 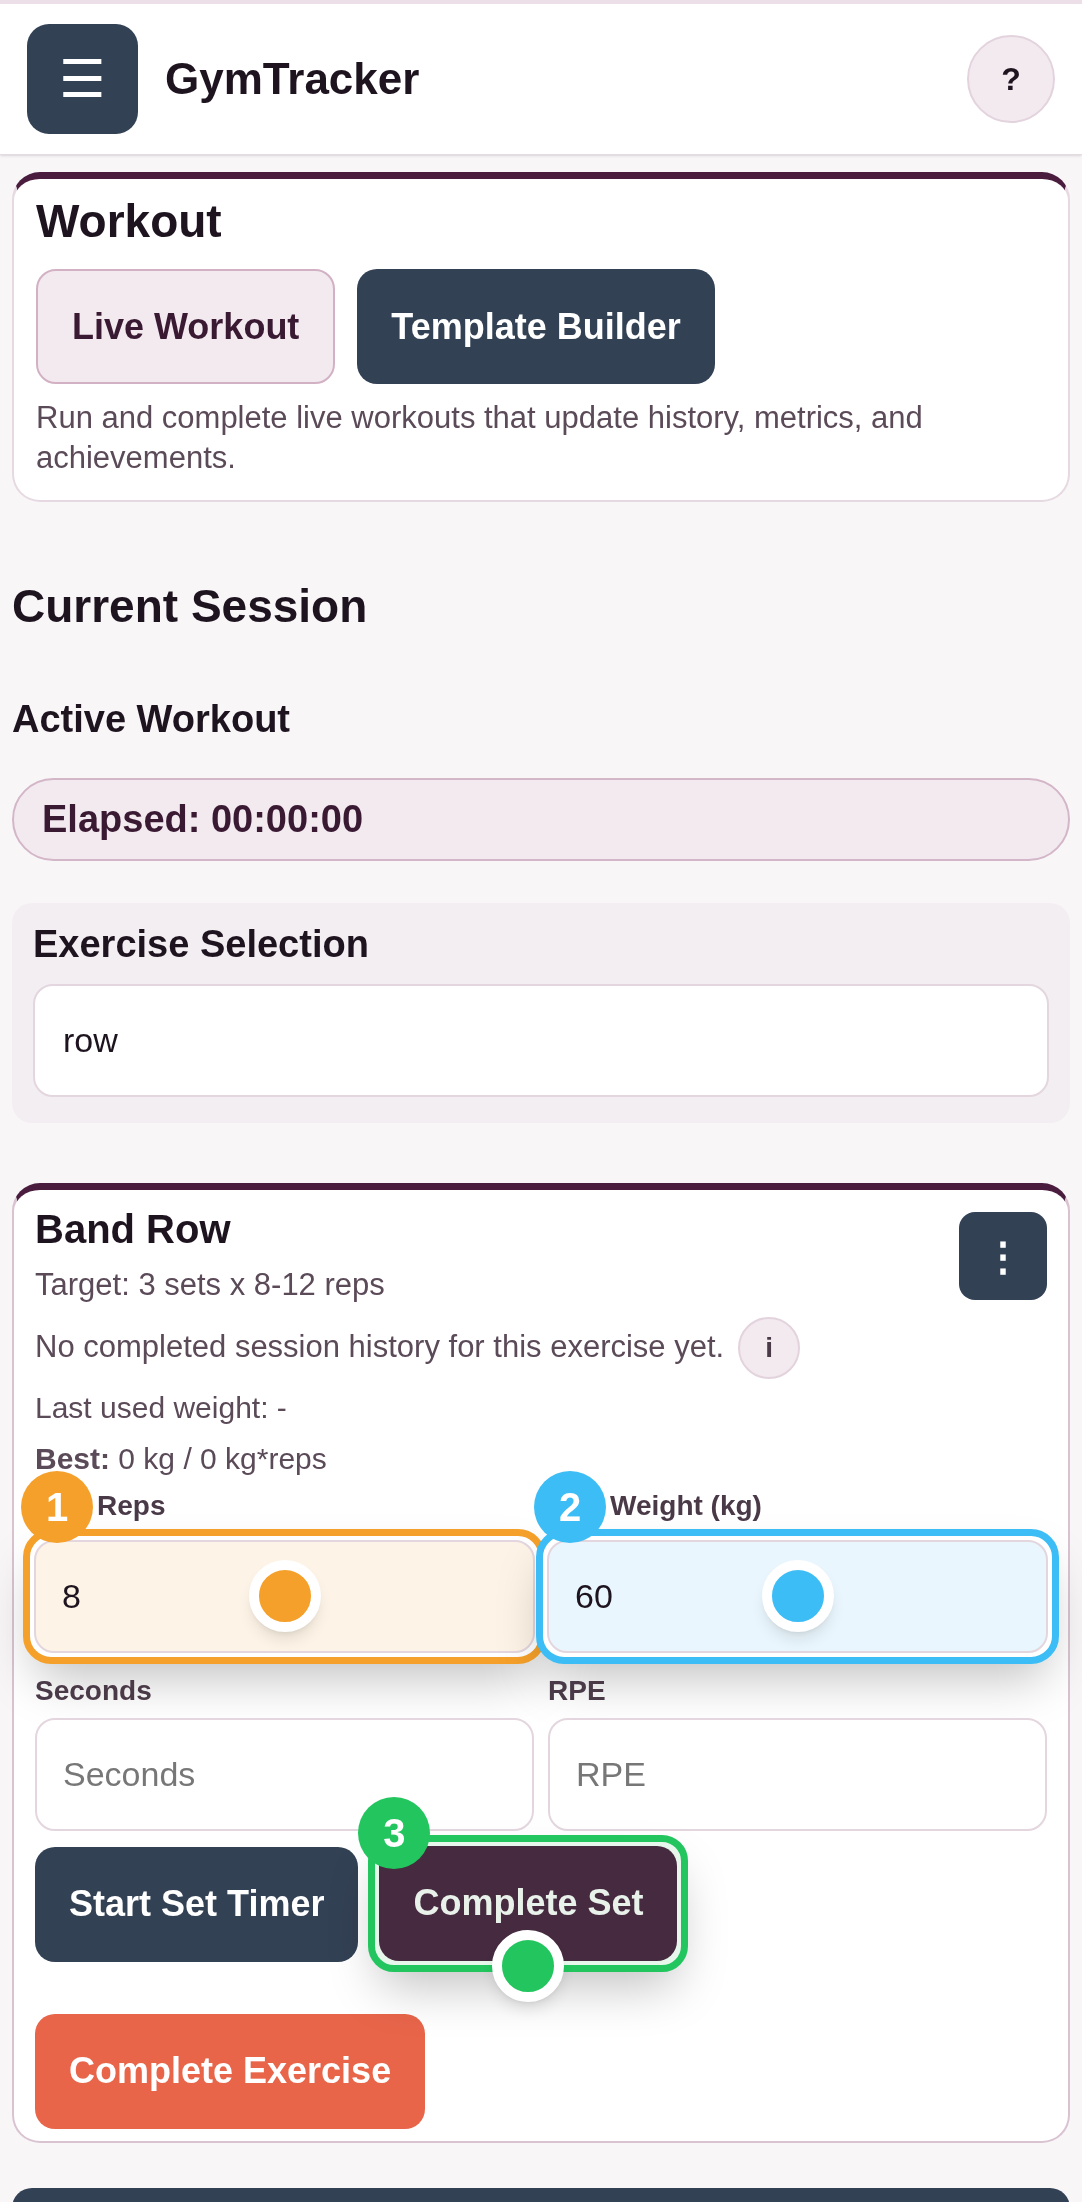 I want to click on help-button: ?, so click(x=1011, y=79).